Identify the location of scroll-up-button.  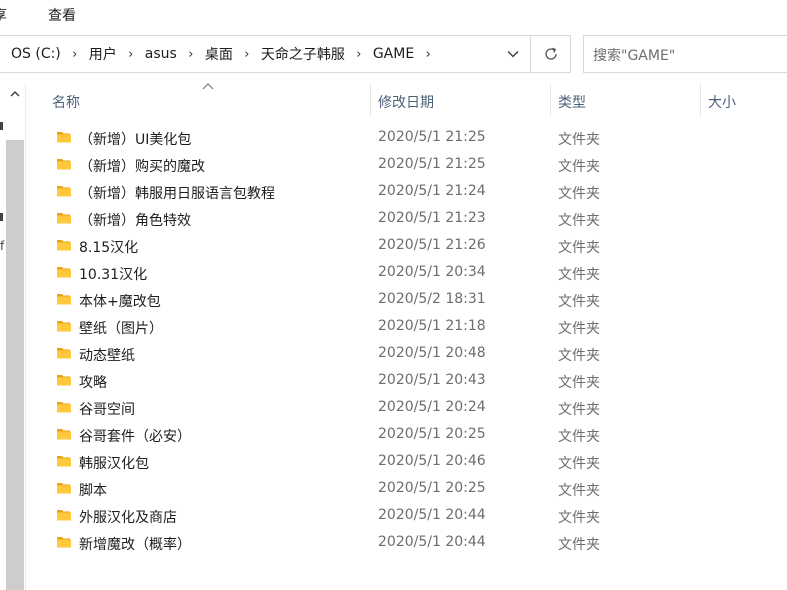
(15, 94).